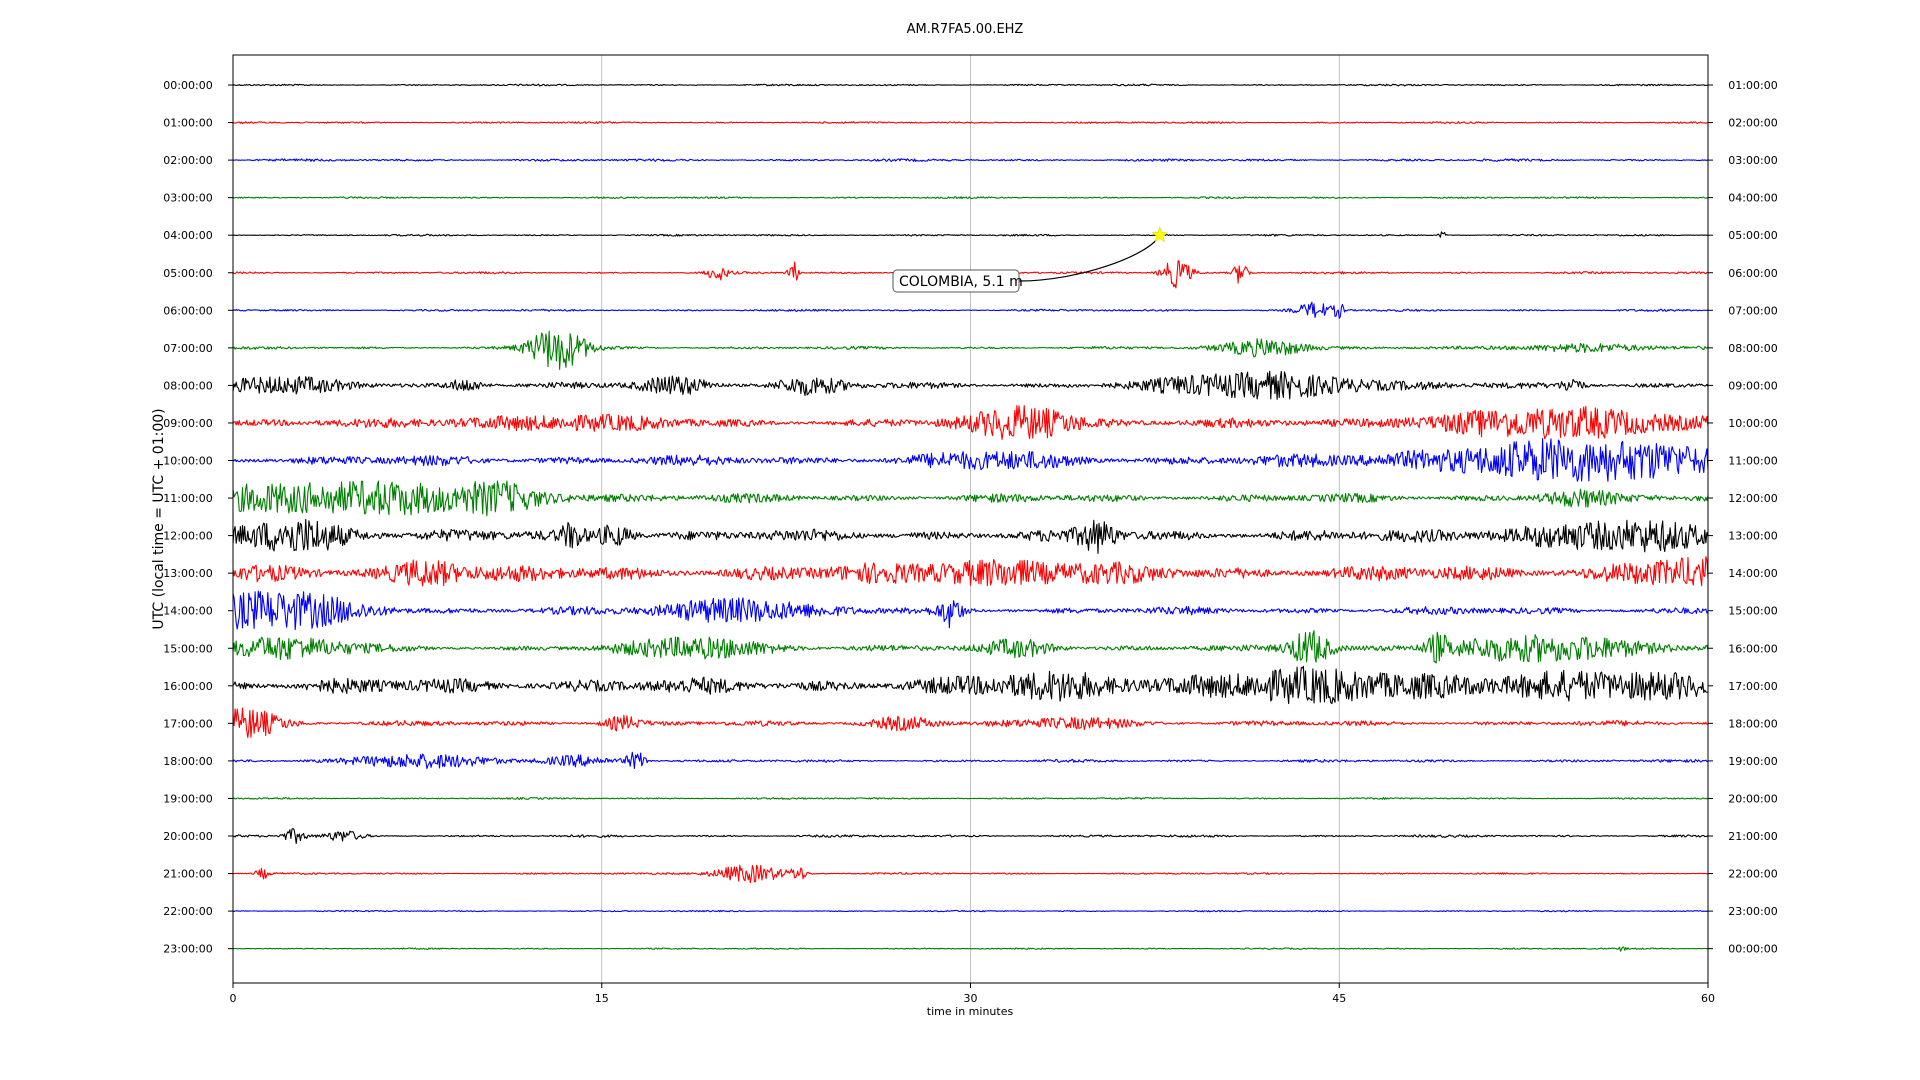  I want to click on right-label-0: 01:00:00, so click(1752, 85).